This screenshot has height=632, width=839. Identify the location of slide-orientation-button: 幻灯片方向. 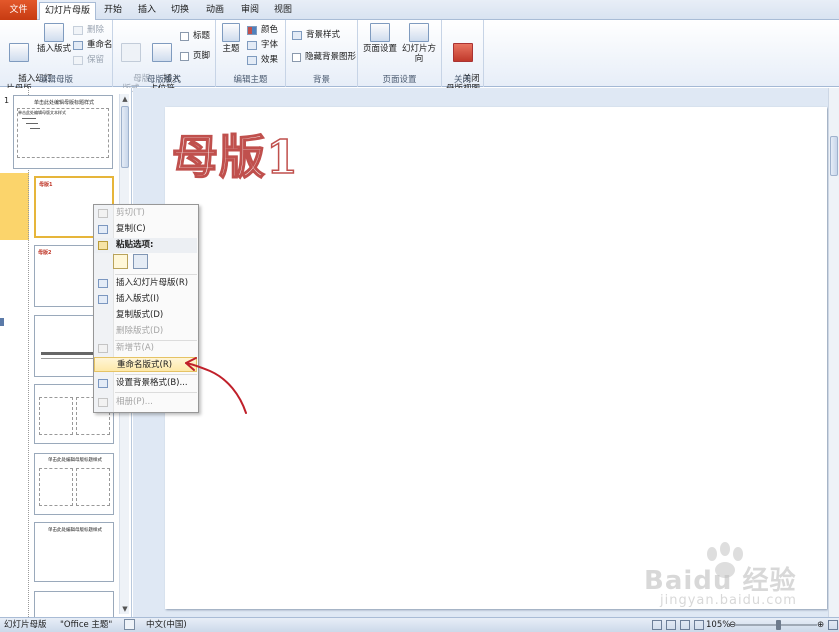
(419, 43).